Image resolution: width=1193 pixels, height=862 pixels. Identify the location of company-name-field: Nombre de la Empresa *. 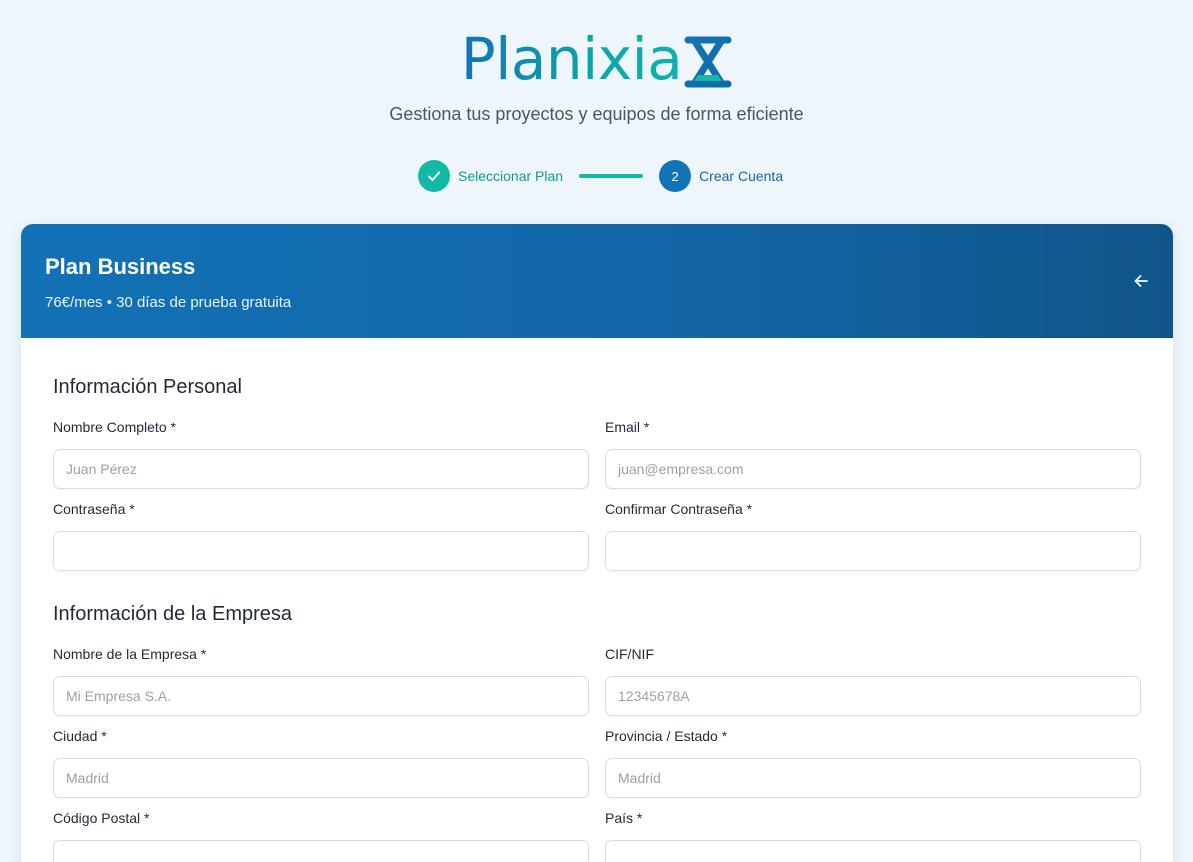
(321, 681).